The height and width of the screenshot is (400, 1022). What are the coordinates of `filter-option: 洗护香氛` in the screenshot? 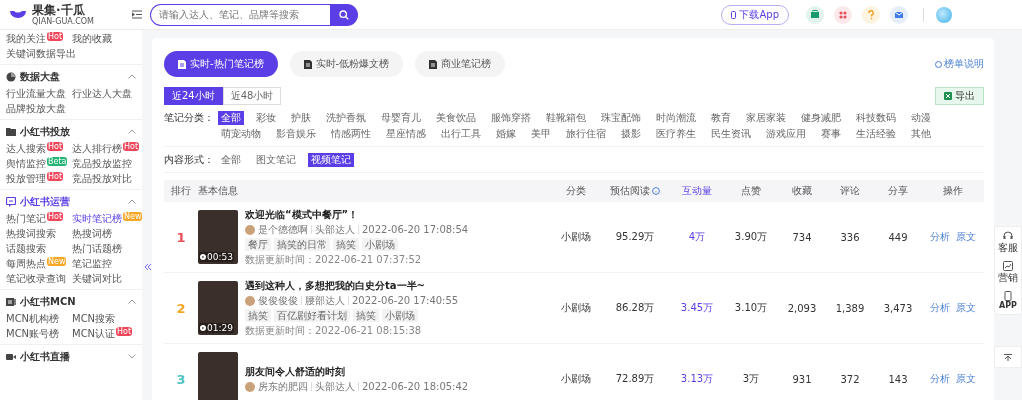 It's located at (346, 118).